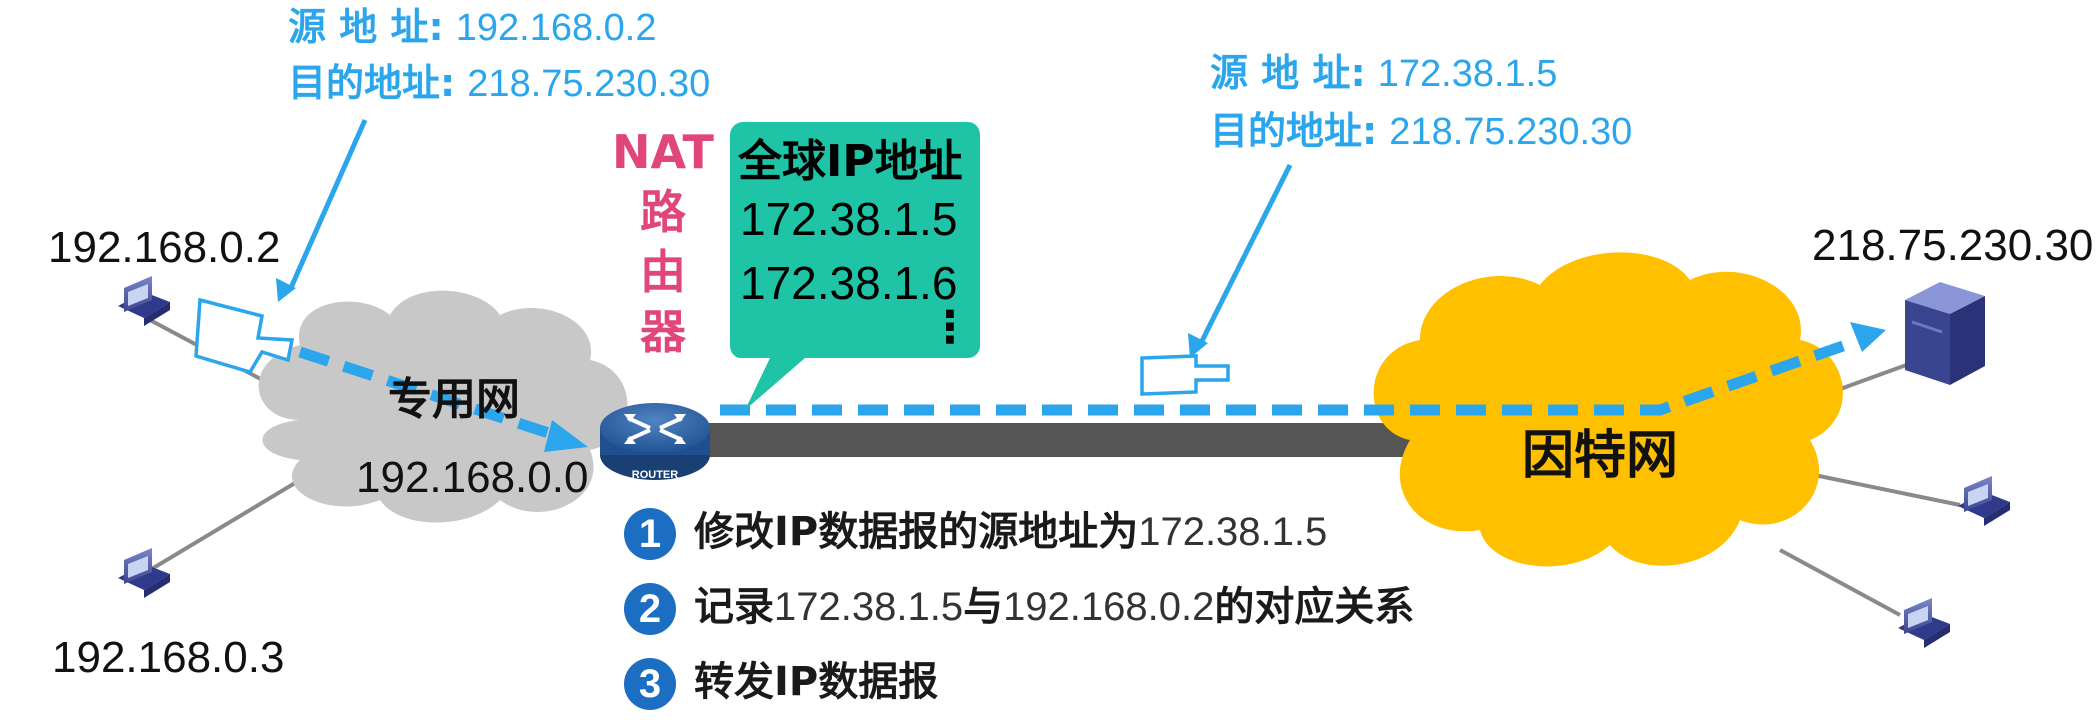 The width and height of the screenshot is (2097, 720). I want to click on global-ip-ellipsis: ⋮, so click(950, 327).